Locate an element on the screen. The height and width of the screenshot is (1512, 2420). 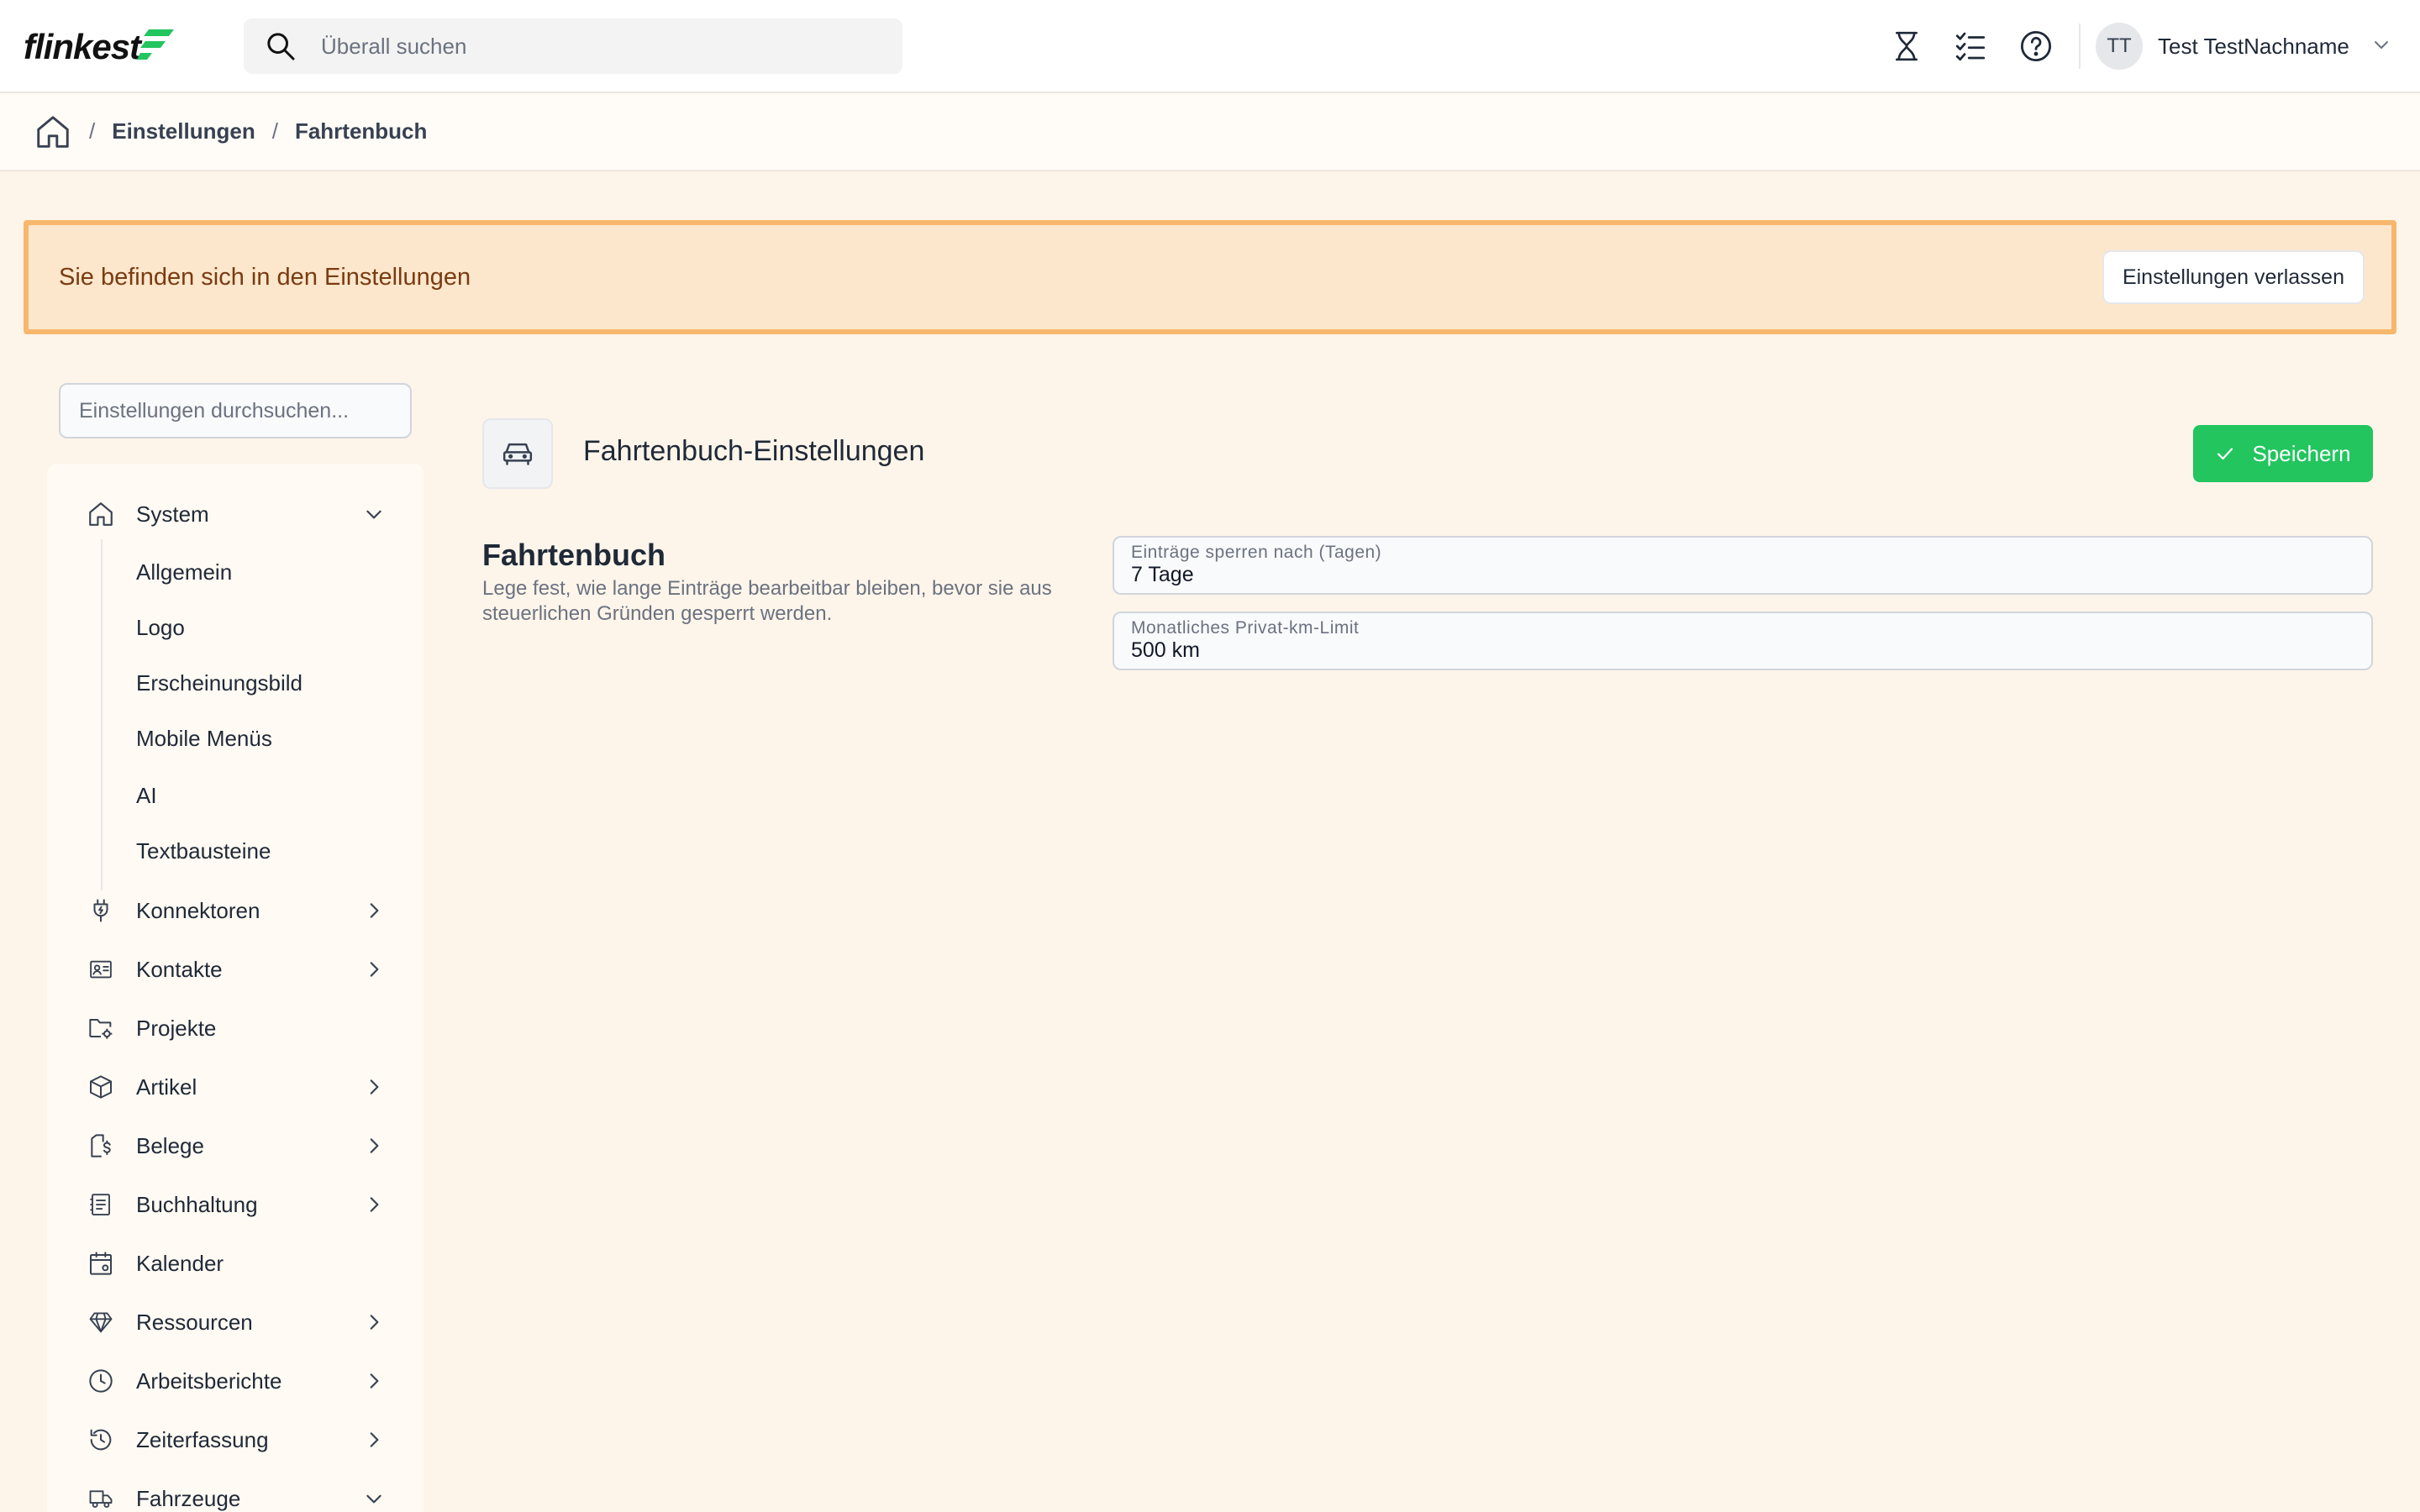
sidebar-item-label: Arbeitsberichte is located at coordinates (209, 1381).